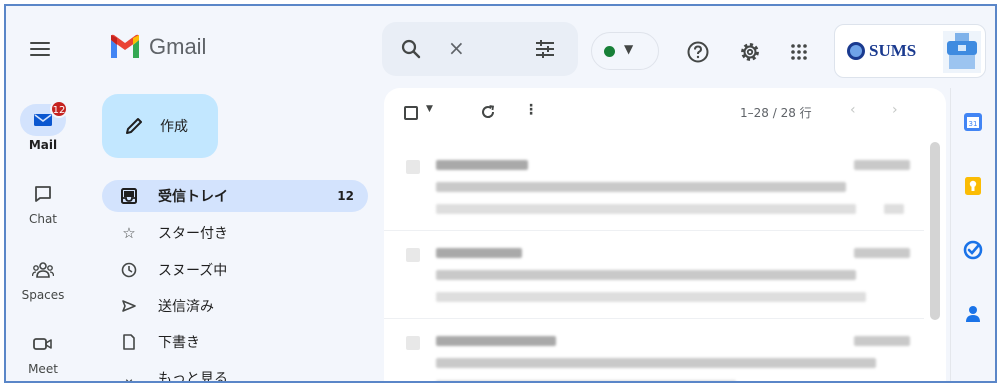 The image size is (1007, 389). What do you see at coordinates (193, 377) in the screenshot?
I see `nav-more-label: もっと見る` at bounding box center [193, 377].